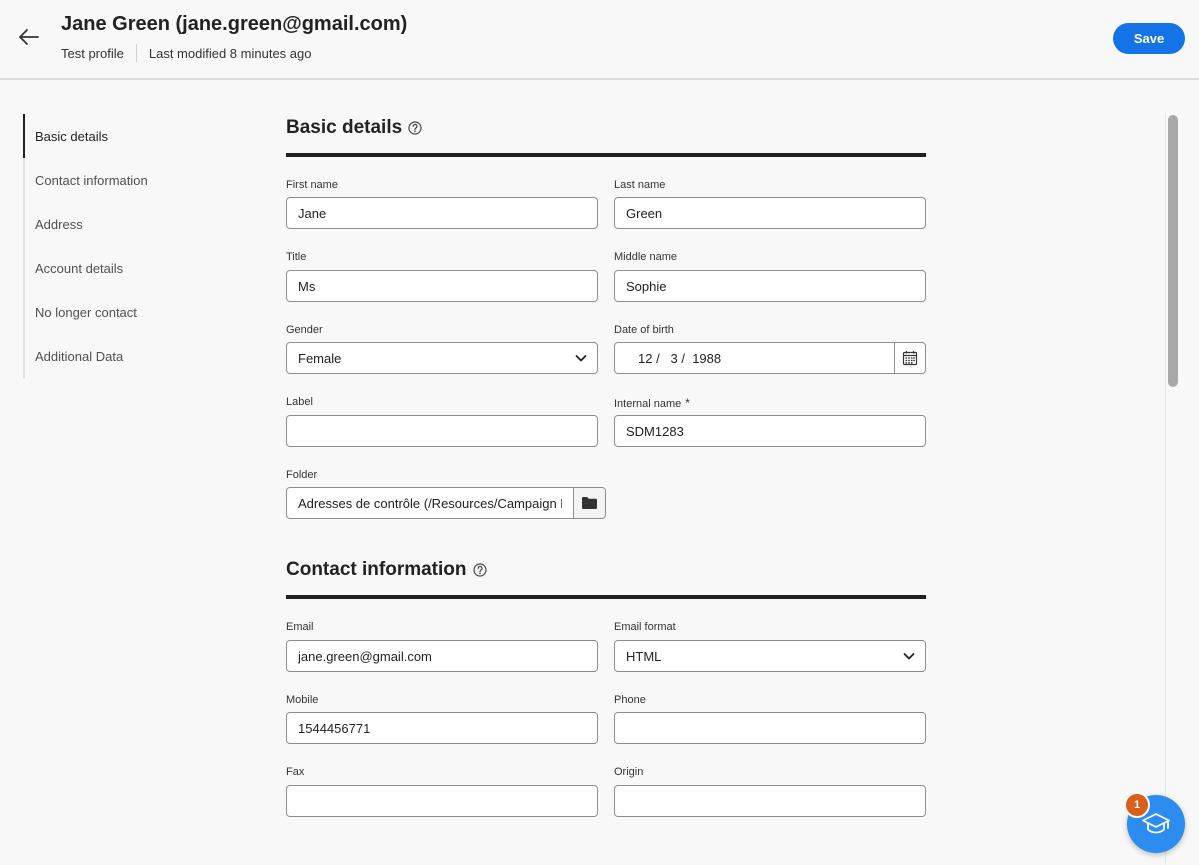 The width and height of the screenshot is (1199, 865). Describe the element at coordinates (123, 136) in the screenshot. I see `nav-item-basic-details: Basic details` at that location.